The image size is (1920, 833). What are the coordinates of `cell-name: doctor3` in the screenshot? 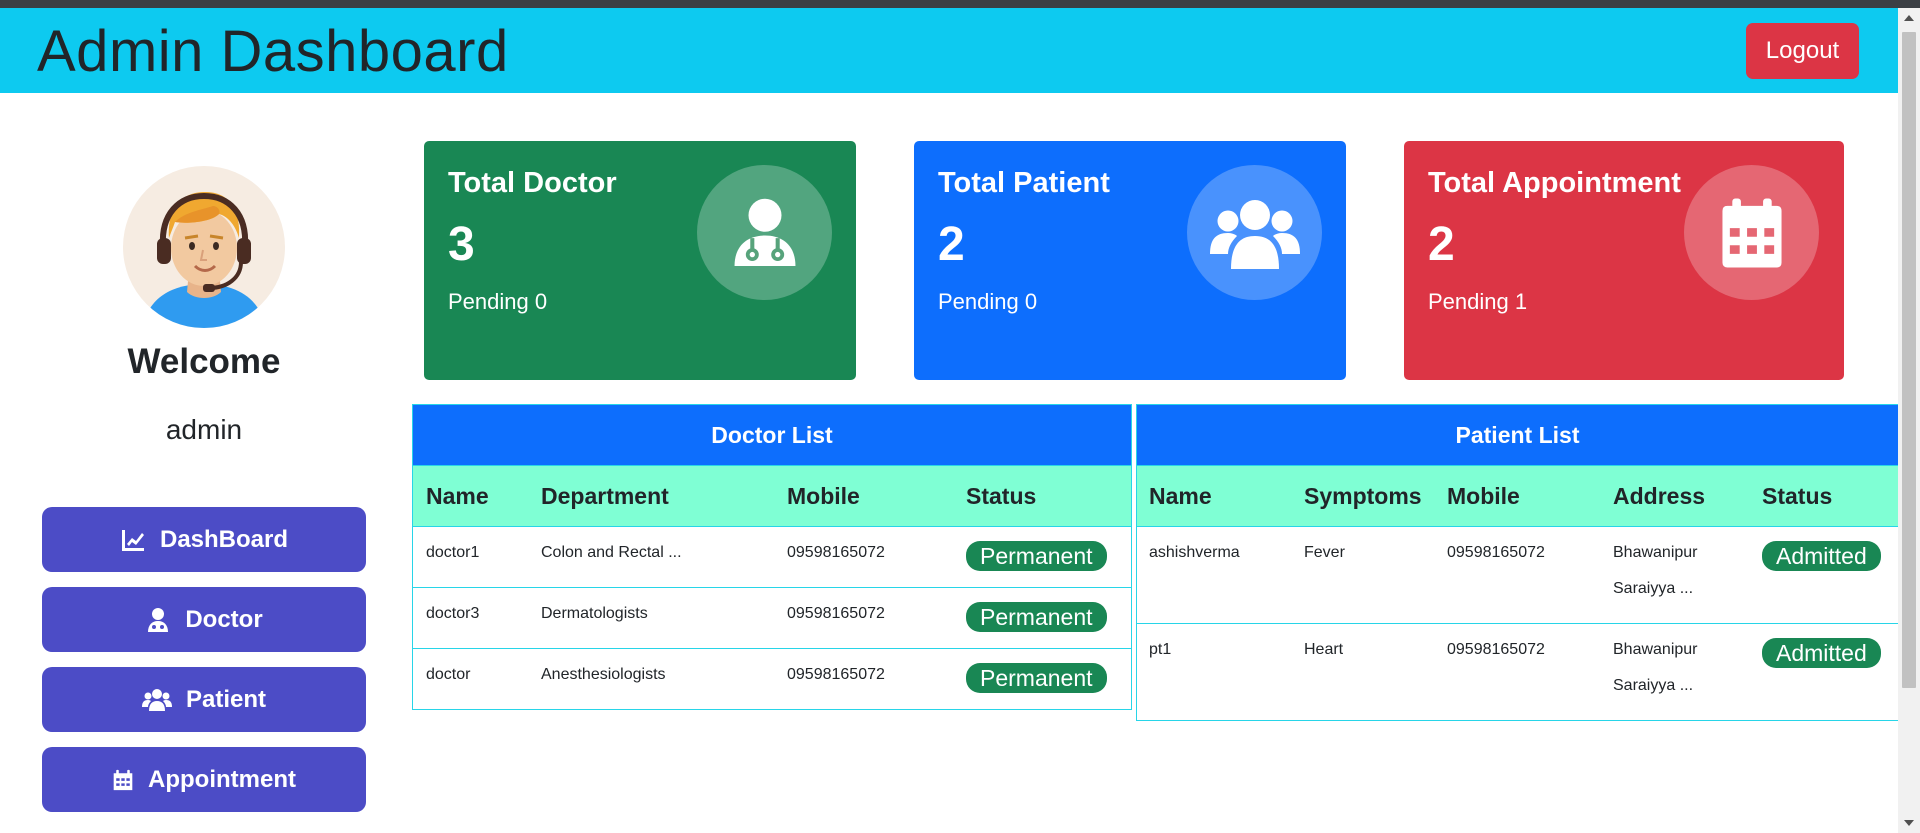 It's located at (453, 613).